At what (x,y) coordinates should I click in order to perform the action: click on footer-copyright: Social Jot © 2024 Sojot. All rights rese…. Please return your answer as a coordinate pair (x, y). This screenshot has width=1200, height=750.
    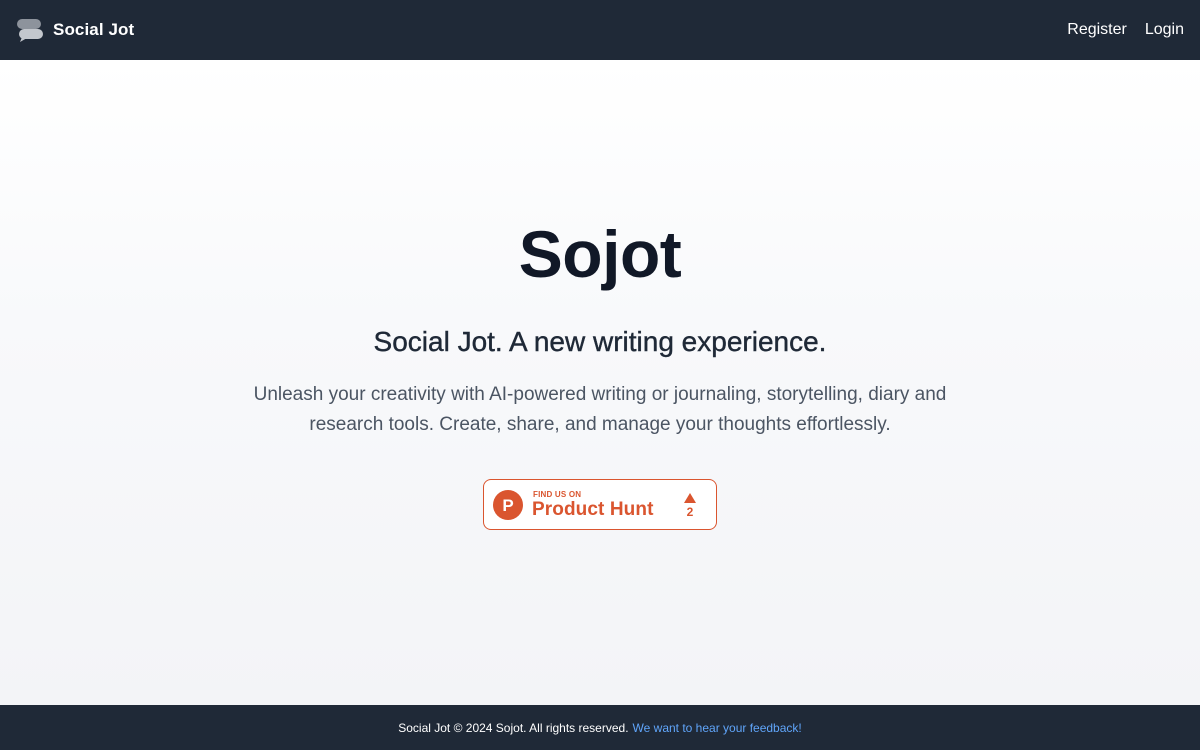
    Looking at the image, I should click on (513, 727).